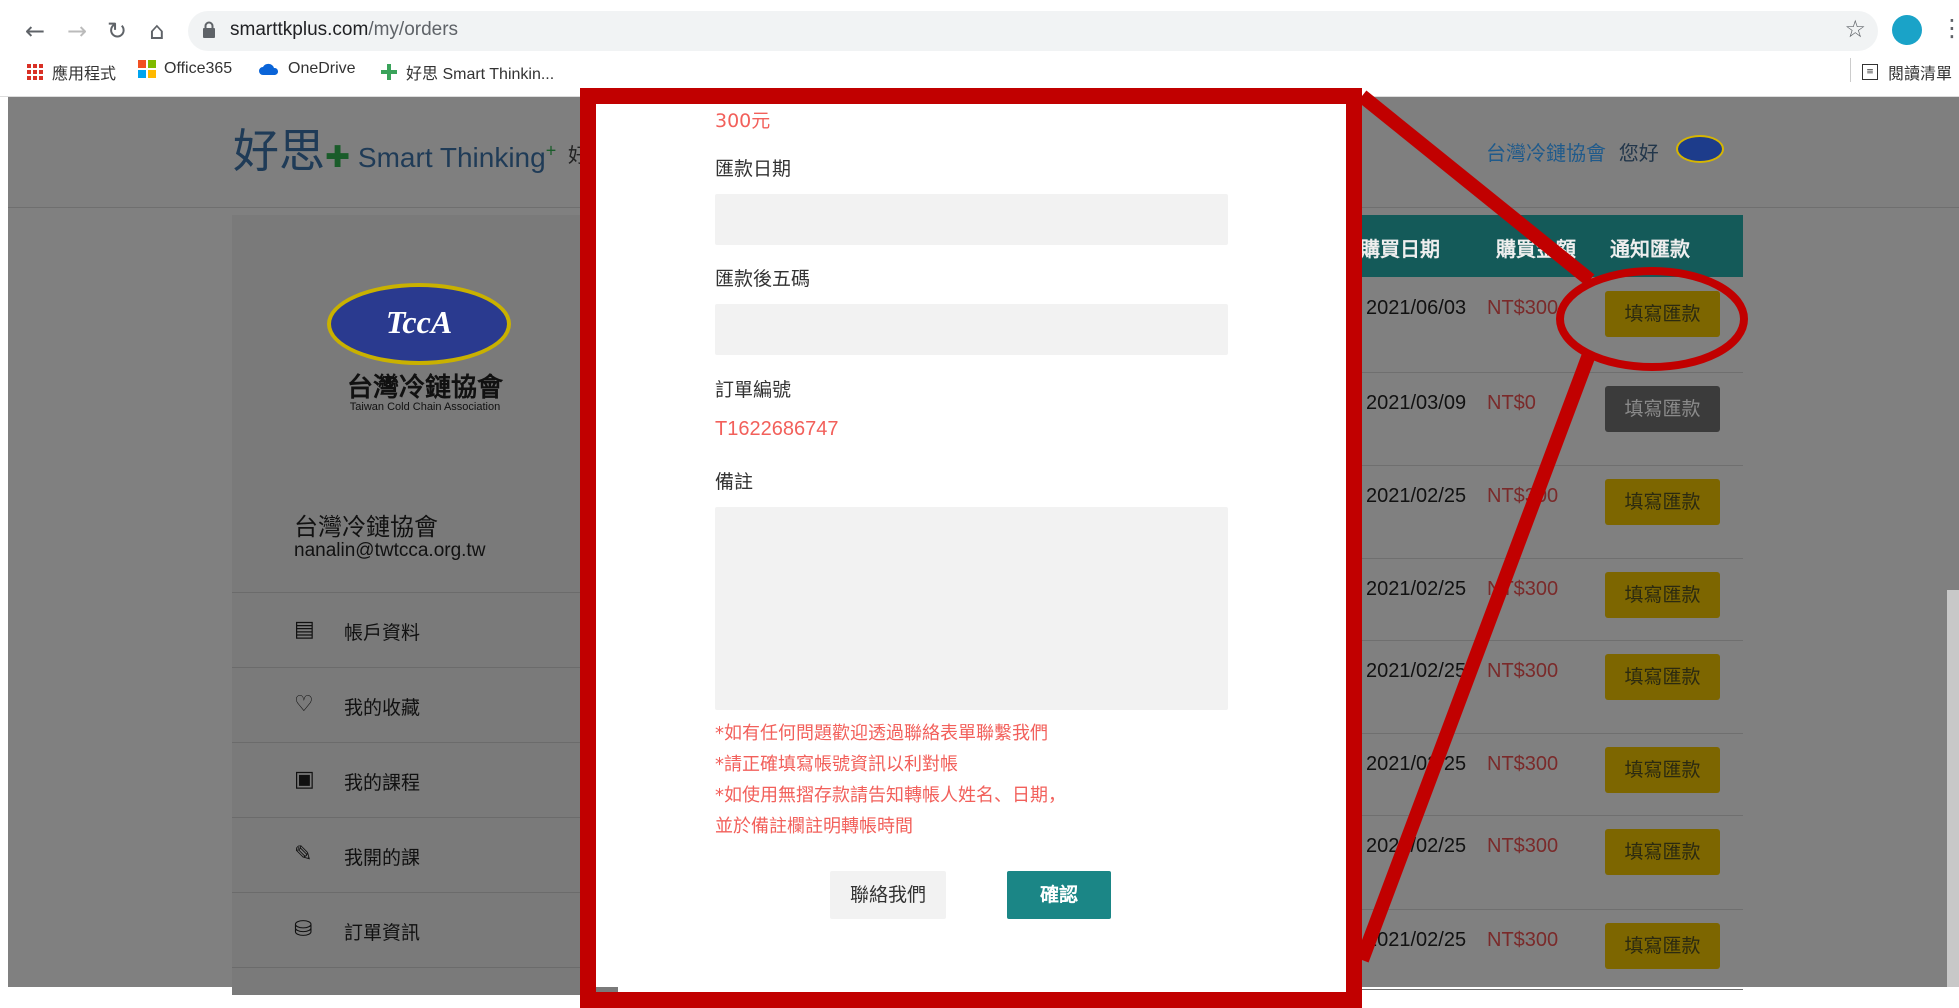  I want to click on note-line: *如使用無摺存款請告知轉帳人姓名、日期，, so click(890, 795).